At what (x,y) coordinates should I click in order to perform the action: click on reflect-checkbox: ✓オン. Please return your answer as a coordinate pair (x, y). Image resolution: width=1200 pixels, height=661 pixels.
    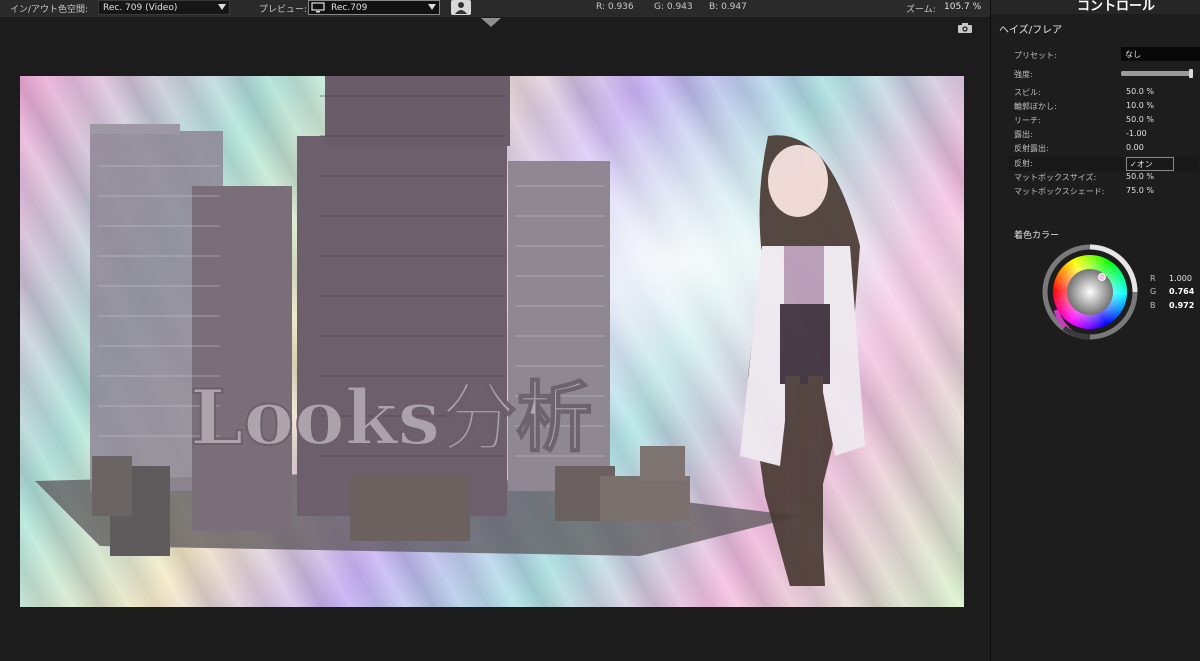
    Looking at the image, I should click on (1150, 164).